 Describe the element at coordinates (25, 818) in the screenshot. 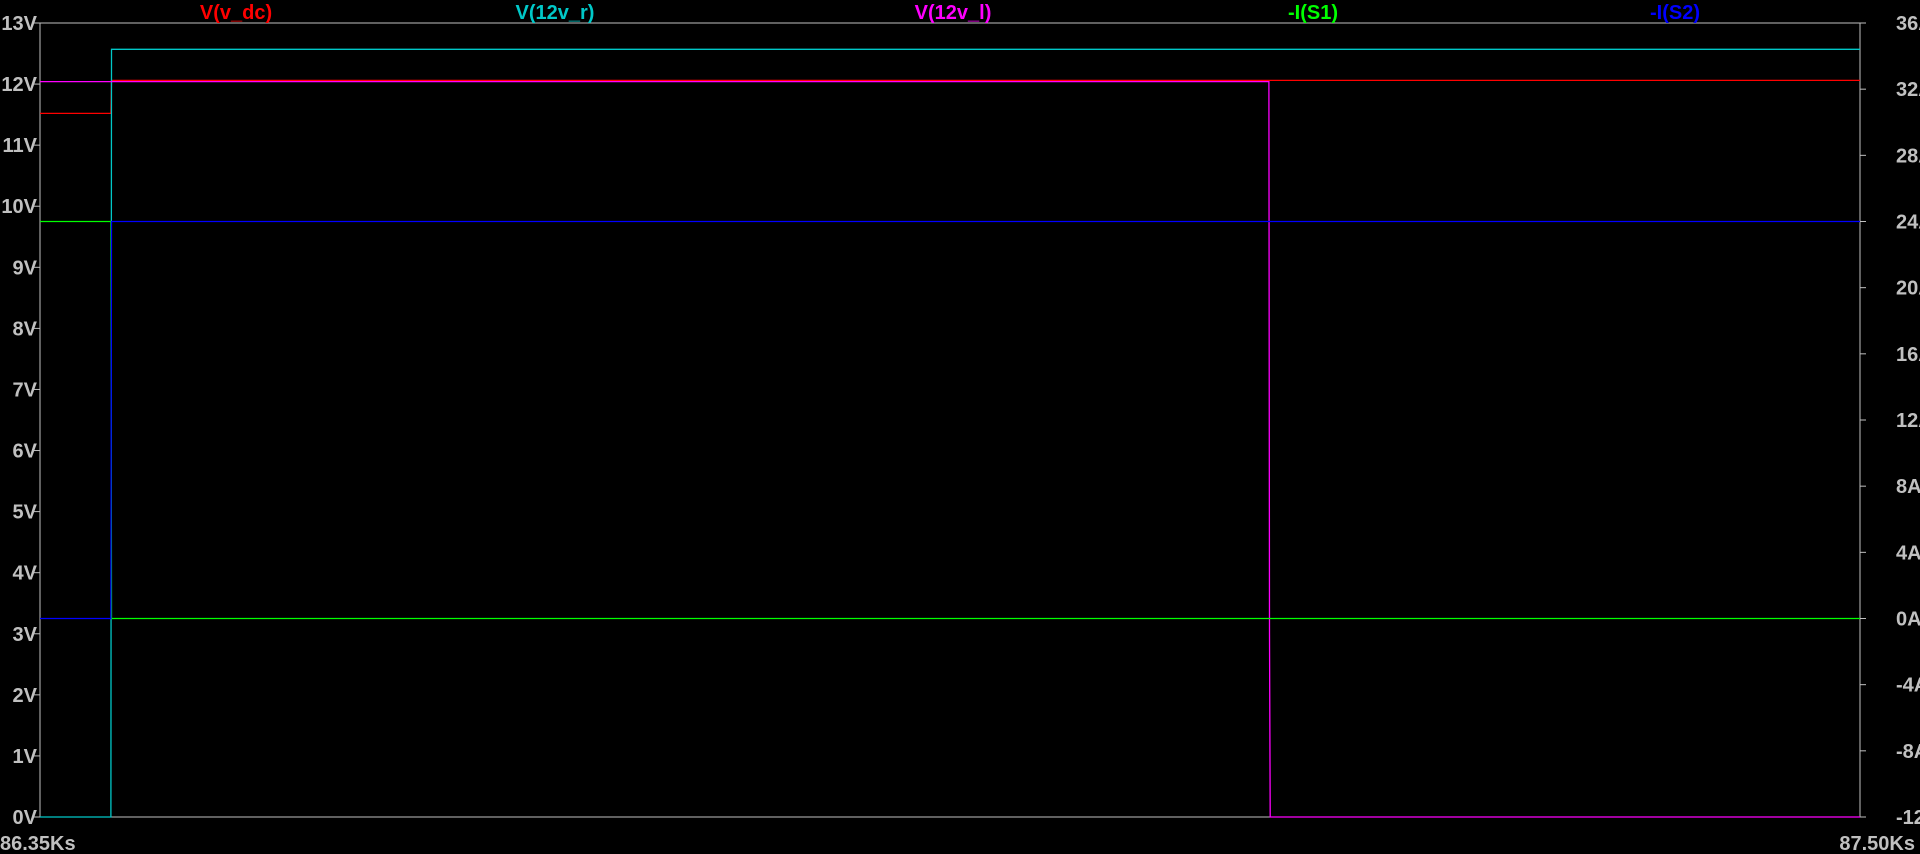

I see `left-tick-label: 0V` at that location.